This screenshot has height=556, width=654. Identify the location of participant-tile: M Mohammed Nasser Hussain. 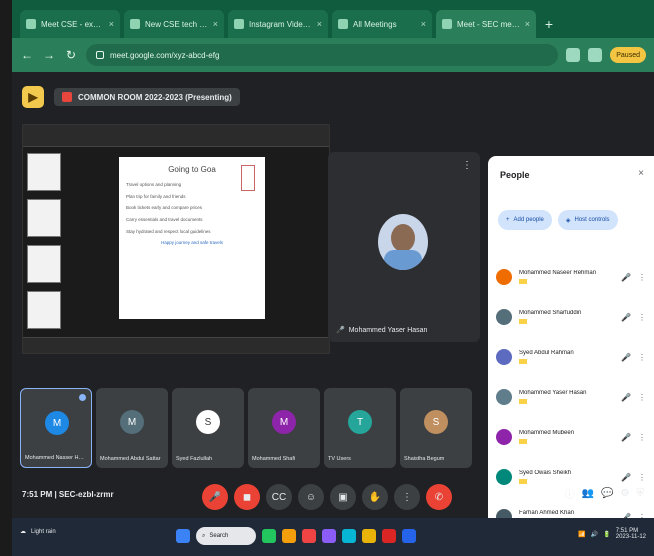
(56, 428).